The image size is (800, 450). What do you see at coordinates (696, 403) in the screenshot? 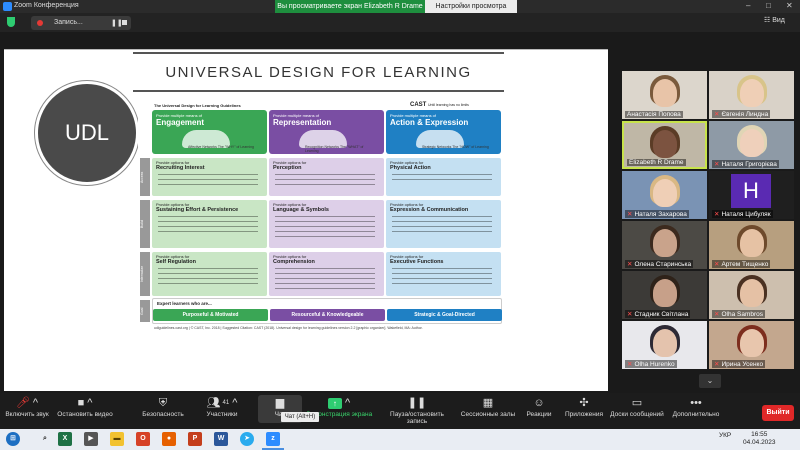
I see `more-icon: •••` at bounding box center [696, 403].